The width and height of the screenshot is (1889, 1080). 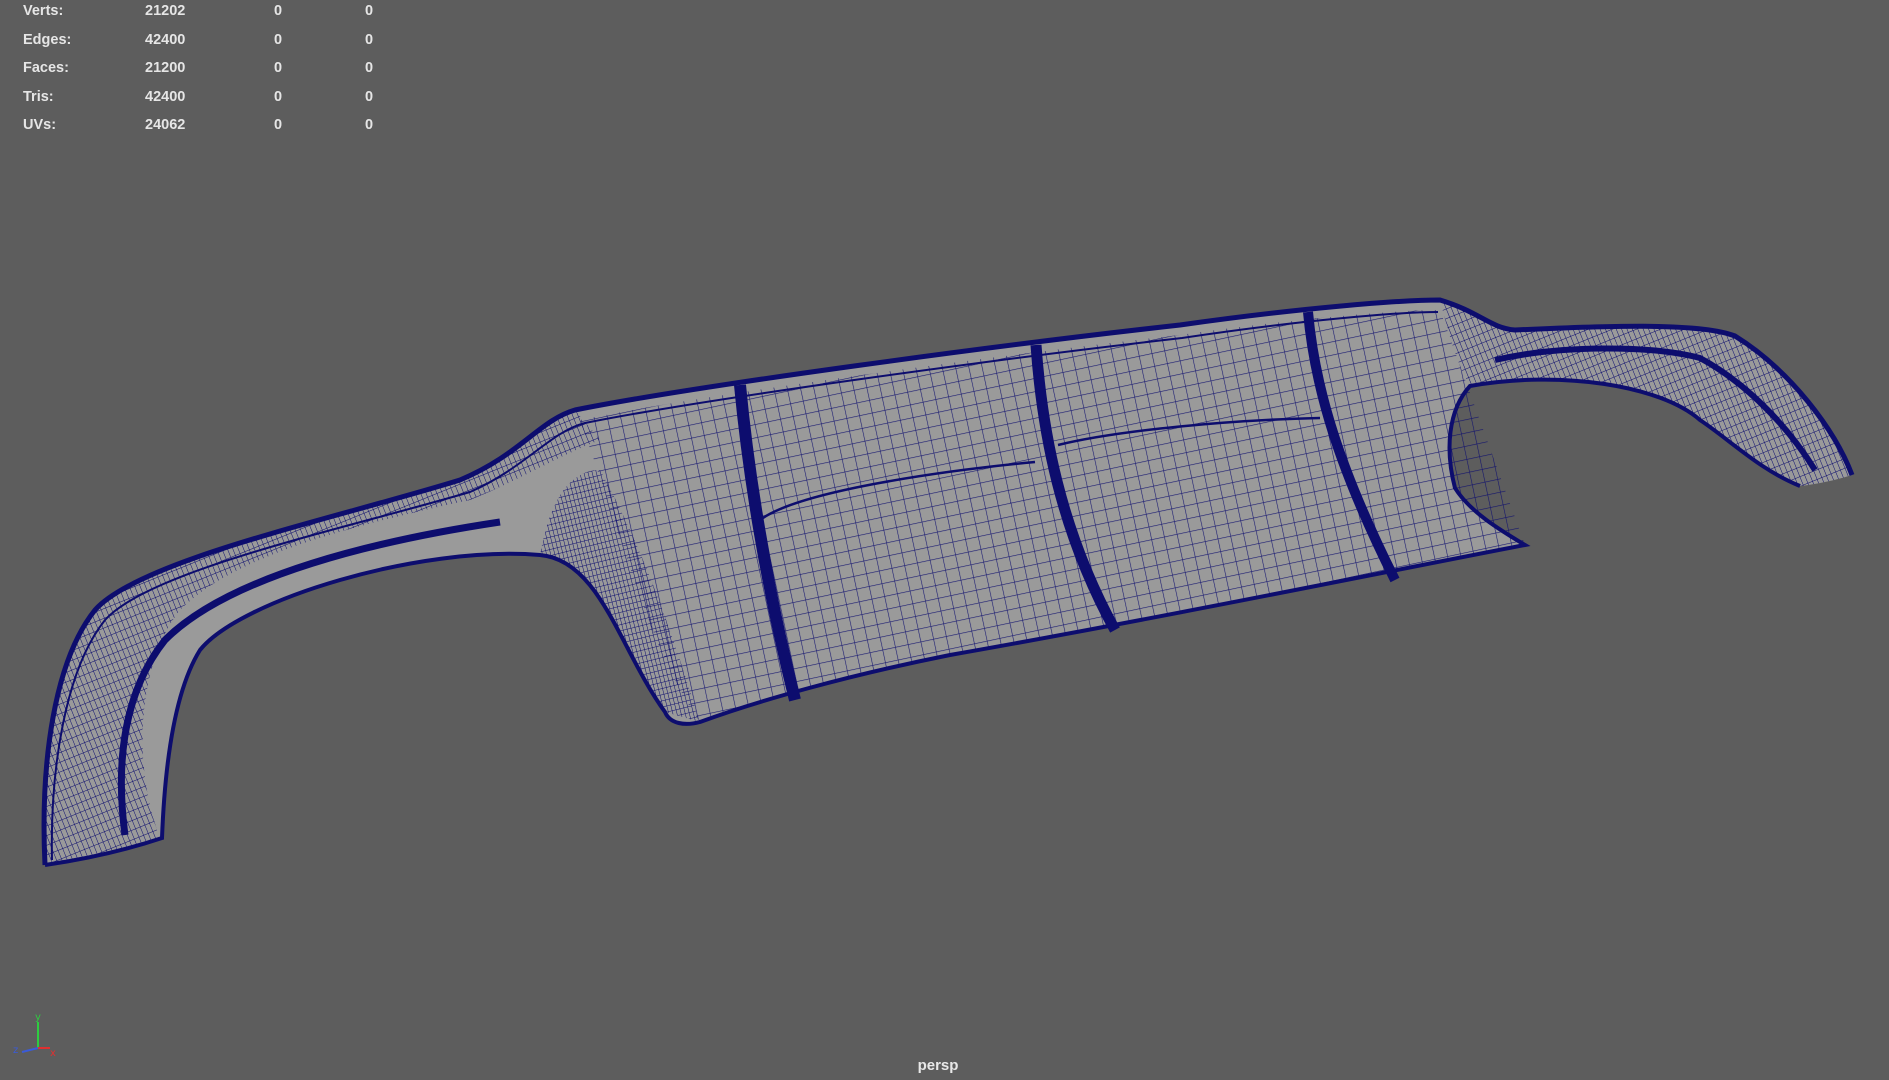 What do you see at coordinates (38, 1017) in the screenshot?
I see `y-axis-label: y` at bounding box center [38, 1017].